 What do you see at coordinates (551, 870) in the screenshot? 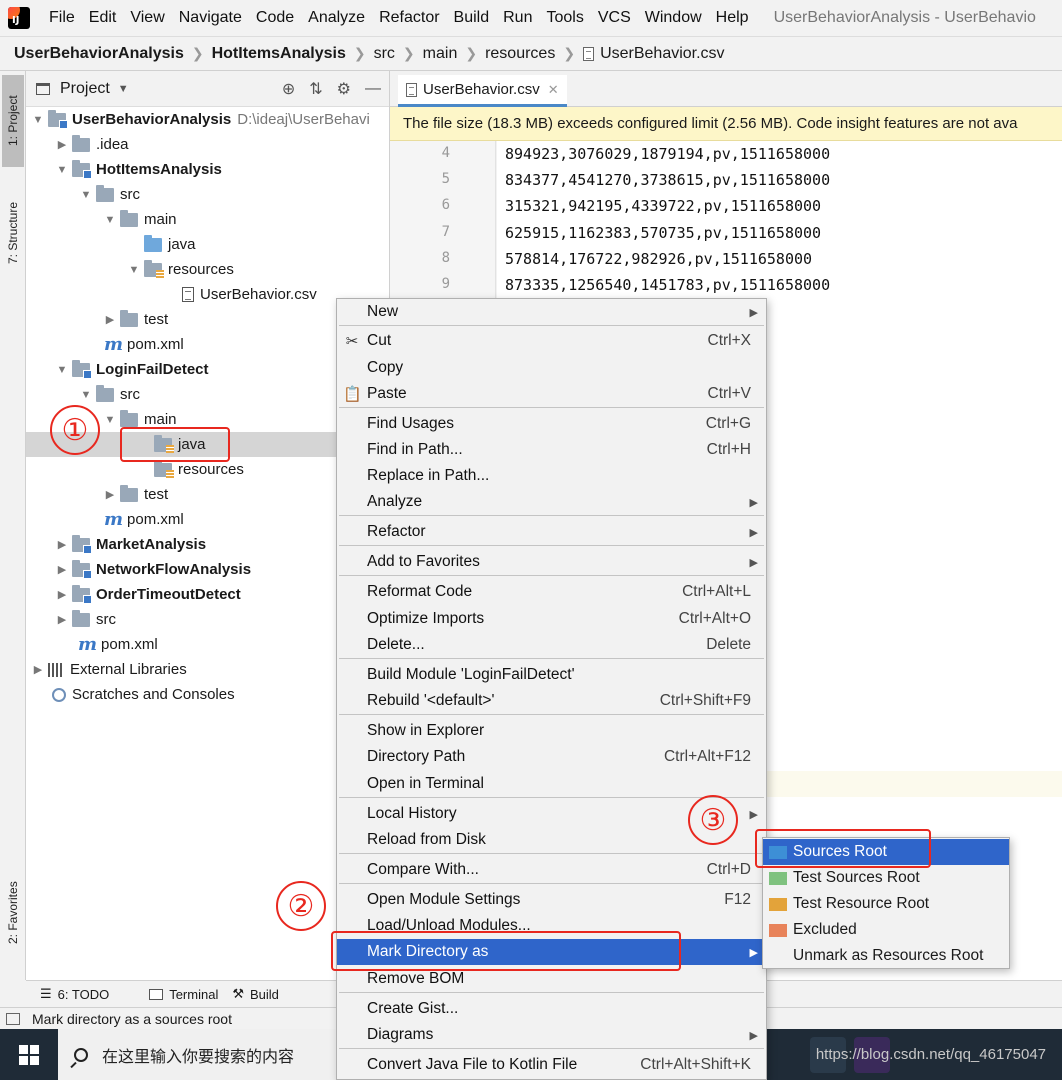
I see `menu-item-compare-with: Compare With... Ctrl+D` at bounding box center [551, 870].